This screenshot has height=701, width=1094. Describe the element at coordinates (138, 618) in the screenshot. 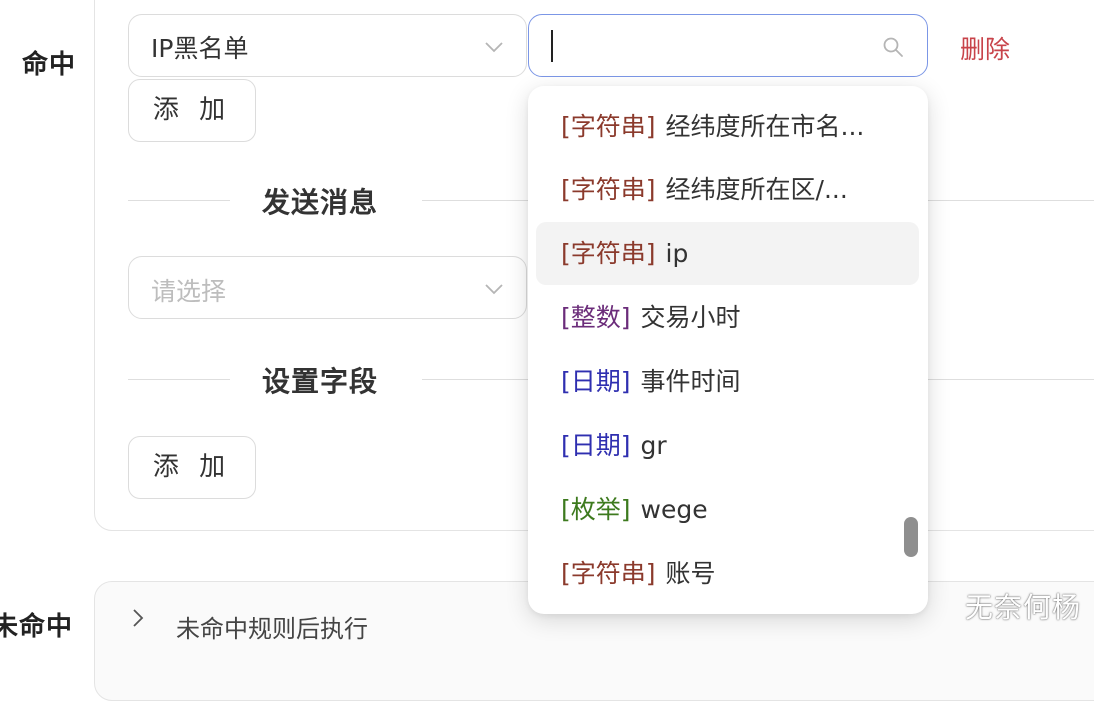

I see `chevron-right-icon` at that location.